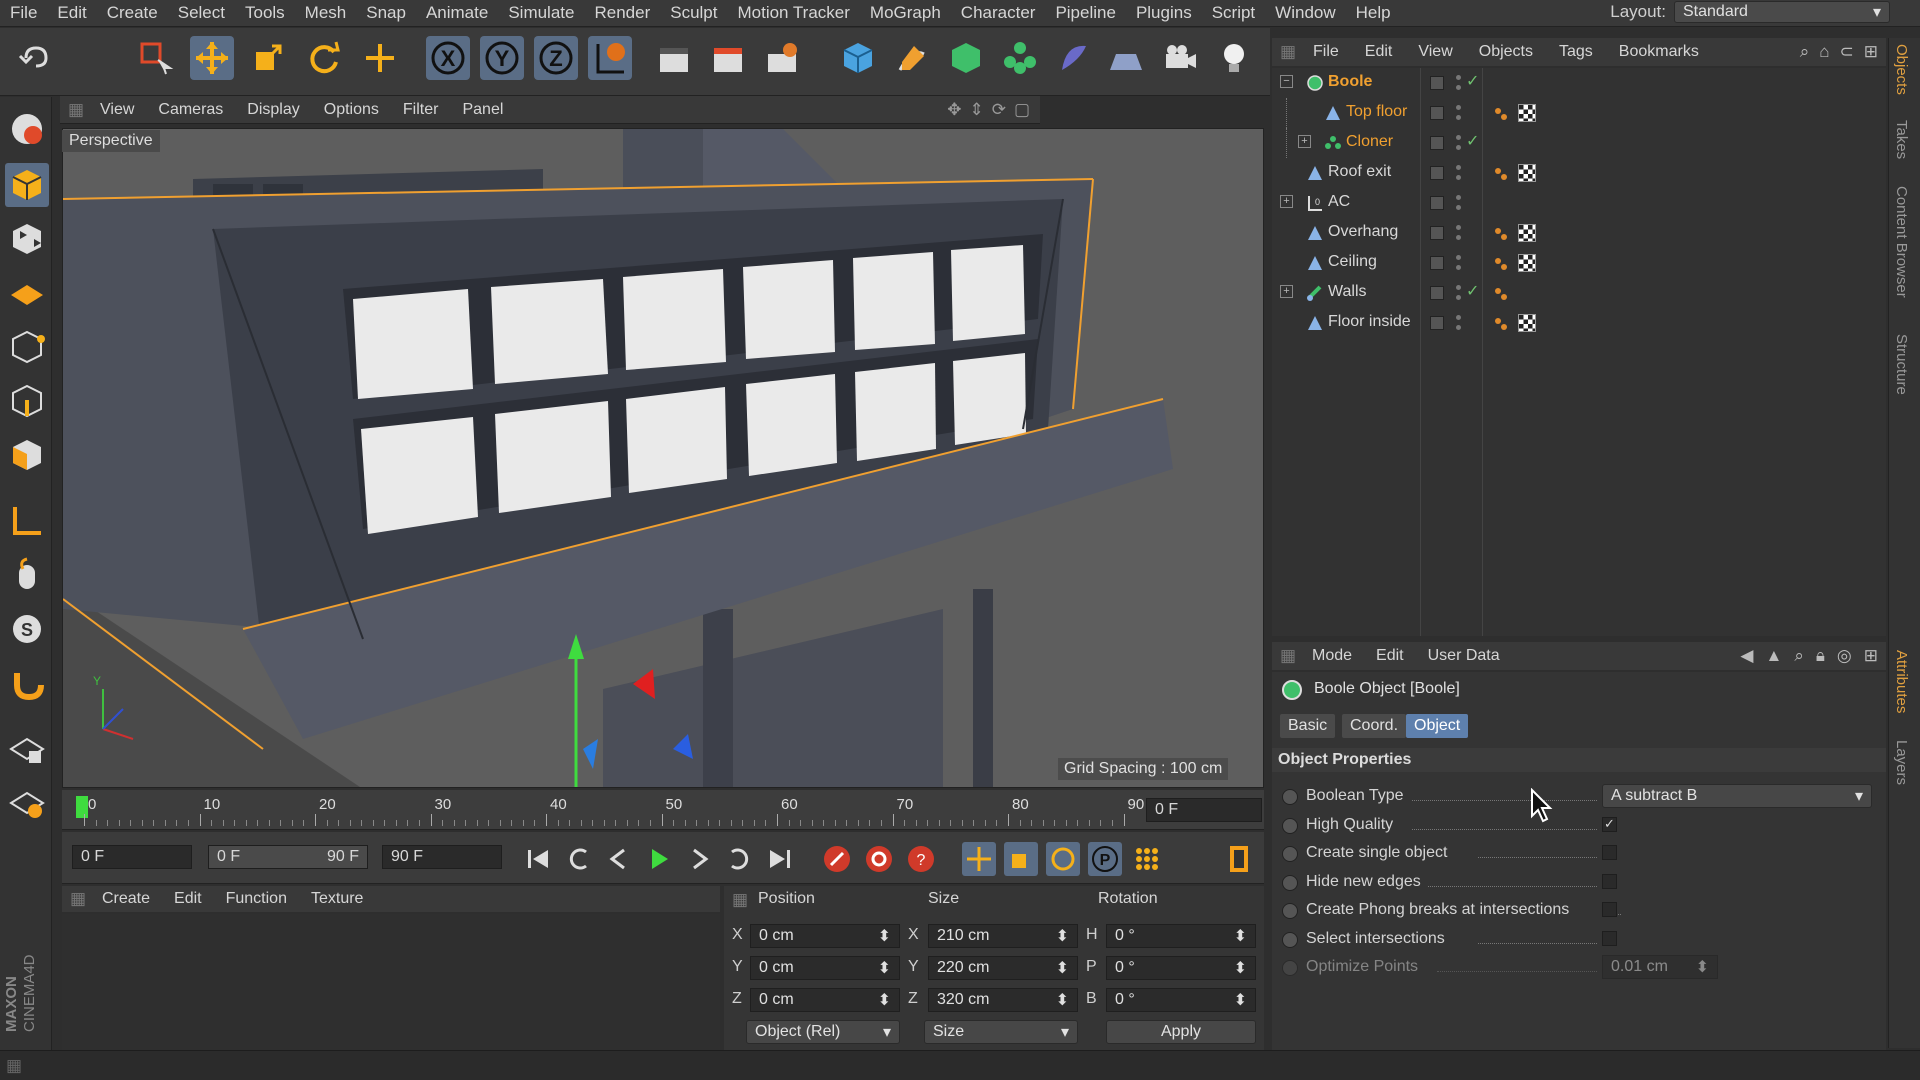 This screenshot has width=1920, height=1080. What do you see at coordinates (979, 859) in the screenshot?
I see `key-position-button` at bounding box center [979, 859].